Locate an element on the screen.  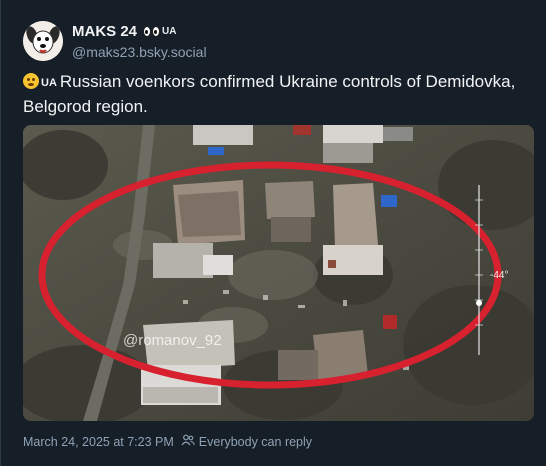
people-icon is located at coordinates (188, 441).